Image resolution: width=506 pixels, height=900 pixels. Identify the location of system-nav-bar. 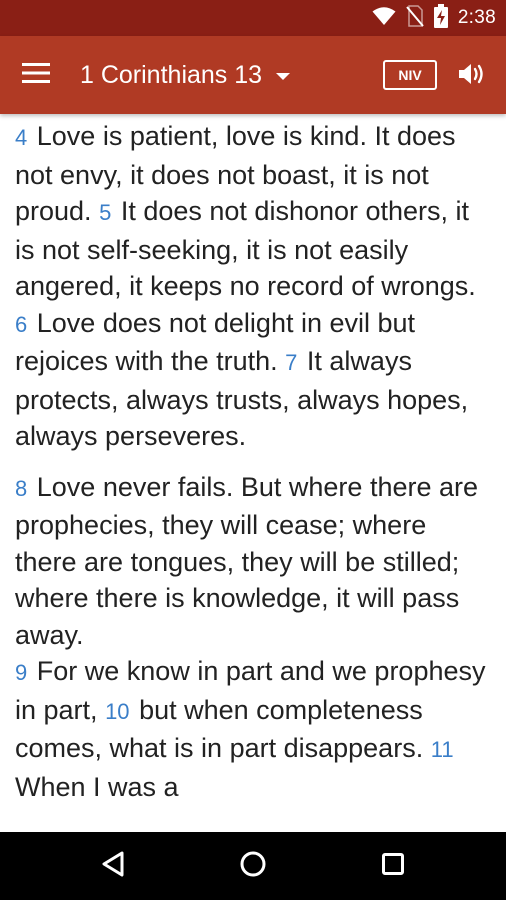
(253, 866).